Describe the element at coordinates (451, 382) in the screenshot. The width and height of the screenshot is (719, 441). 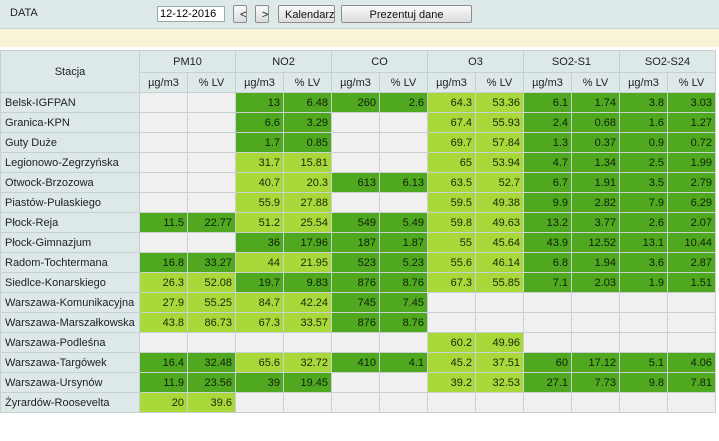
I see `value-cell: 39.2` at that location.